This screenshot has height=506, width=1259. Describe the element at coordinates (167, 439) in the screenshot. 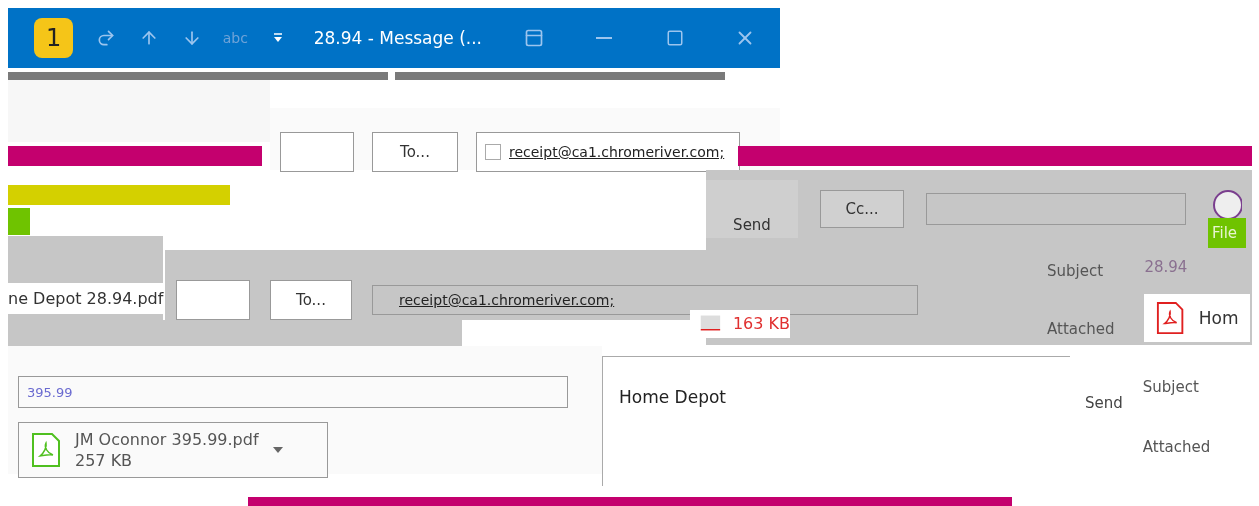

I see `attachment-name: JM Oconnor 395.99.pdf` at that location.